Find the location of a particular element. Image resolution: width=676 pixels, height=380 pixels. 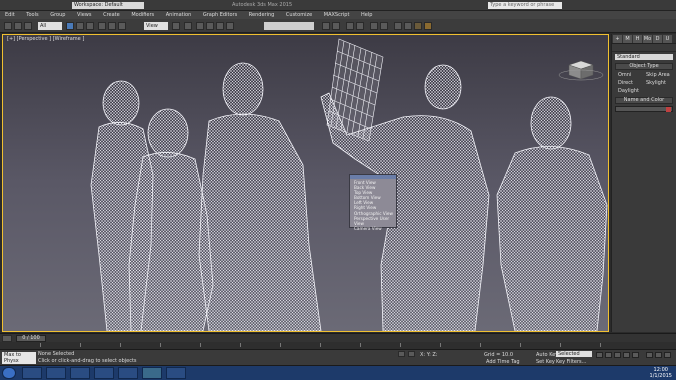

angle-snap-icon is located at coordinates (210, 26).